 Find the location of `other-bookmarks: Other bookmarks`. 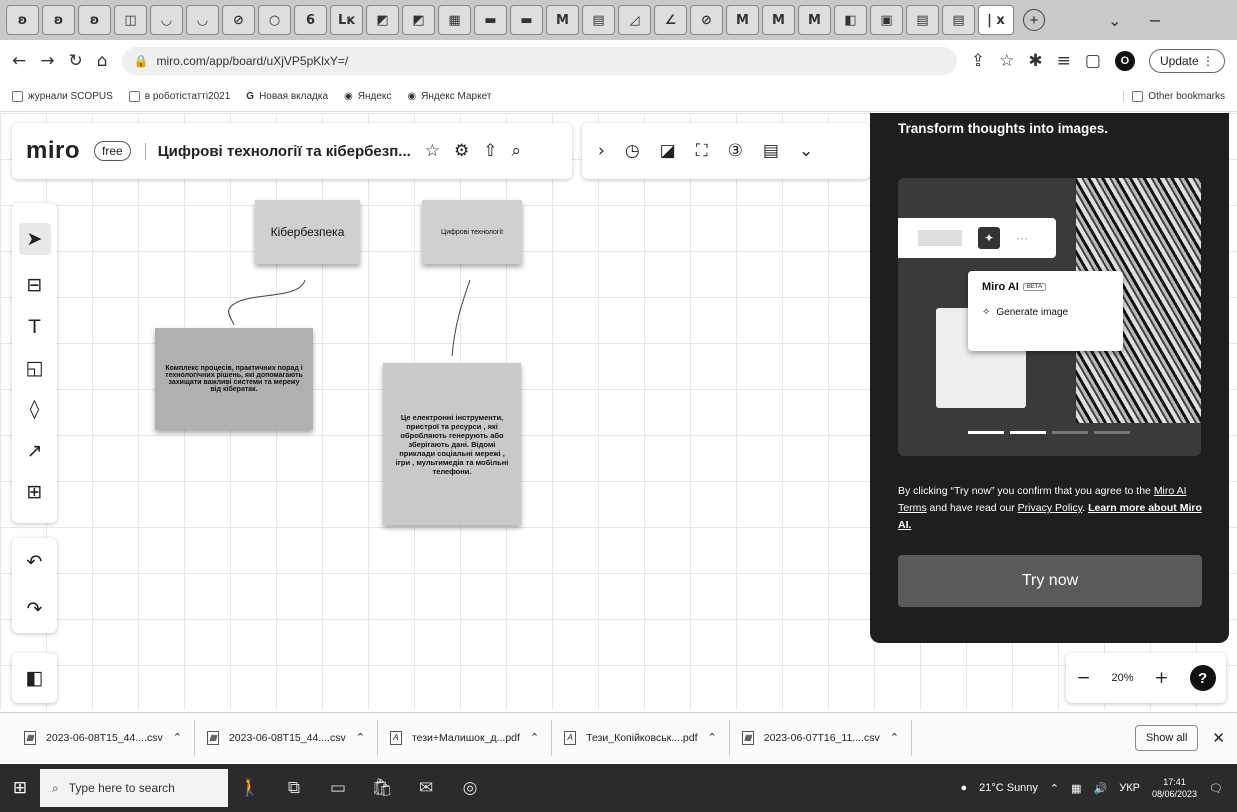

other-bookmarks: Other bookmarks is located at coordinates (1174, 96).